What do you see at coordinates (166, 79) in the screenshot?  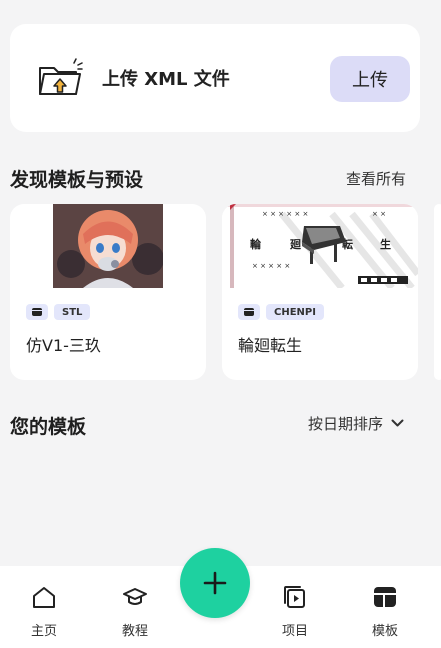 I see `upload-xml-label: 上传 XML 文件` at bounding box center [166, 79].